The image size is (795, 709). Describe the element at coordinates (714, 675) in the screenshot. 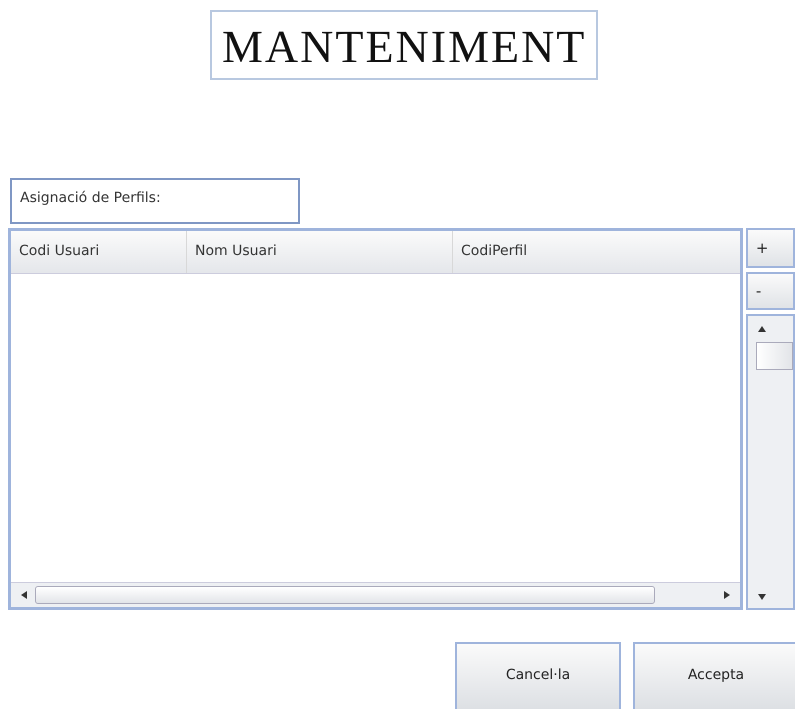

I see `dialog-button: Accepta` at that location.